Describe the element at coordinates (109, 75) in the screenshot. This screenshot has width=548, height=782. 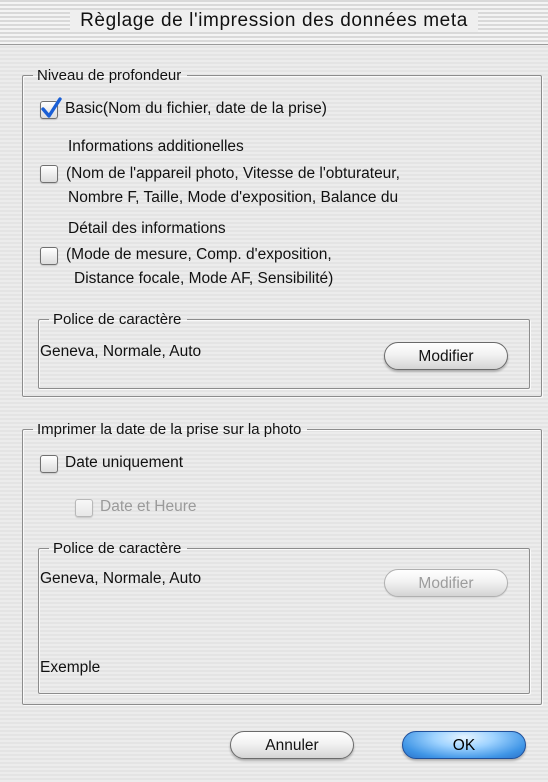
I see `depth-level-legend: Niveau de profondeur` at that location.